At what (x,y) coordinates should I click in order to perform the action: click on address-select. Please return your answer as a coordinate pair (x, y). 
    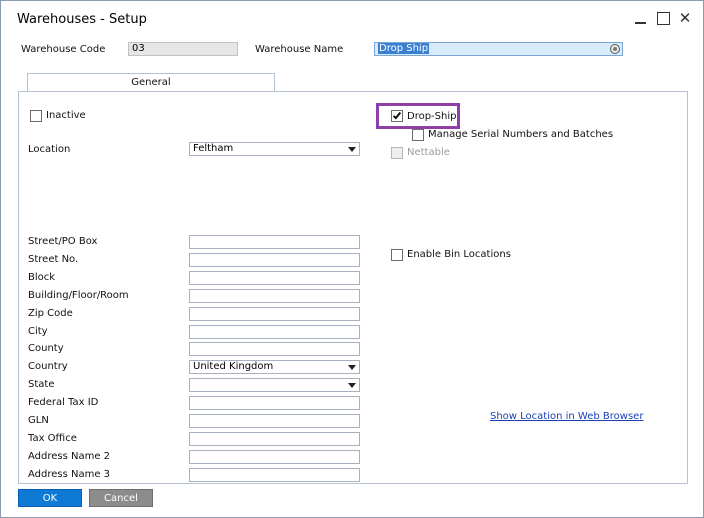
    Looking at the image, I should click on (274, 385).